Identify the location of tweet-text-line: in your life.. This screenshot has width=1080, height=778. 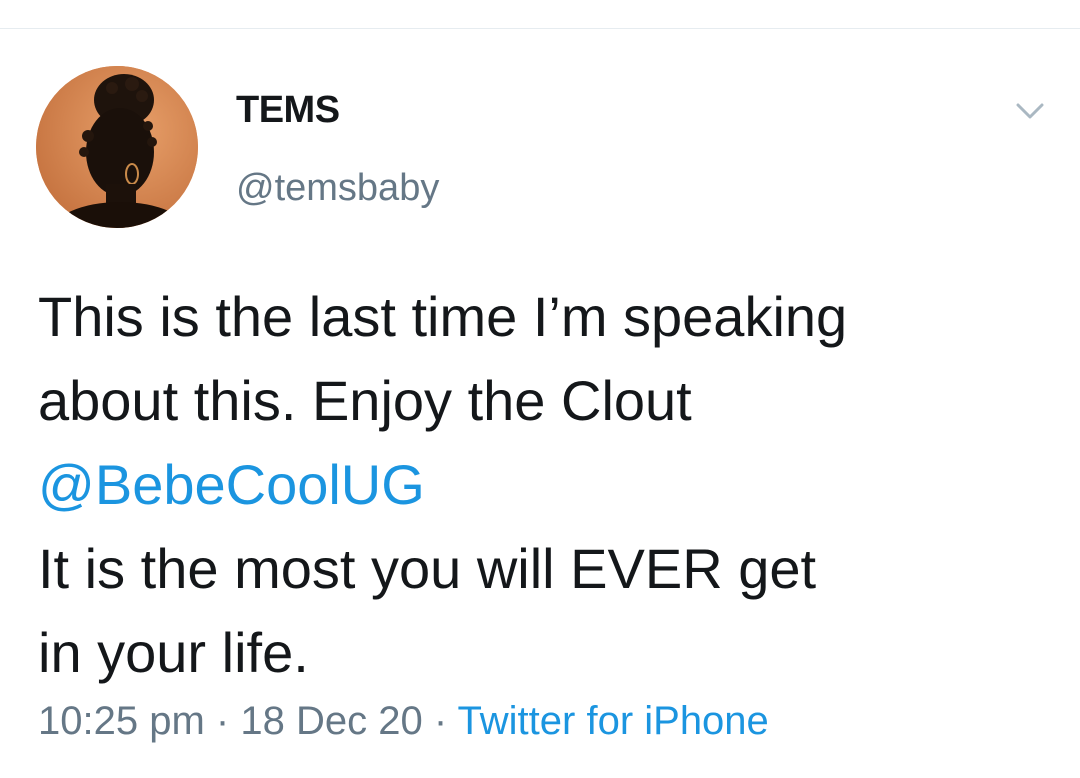
(173, 652).